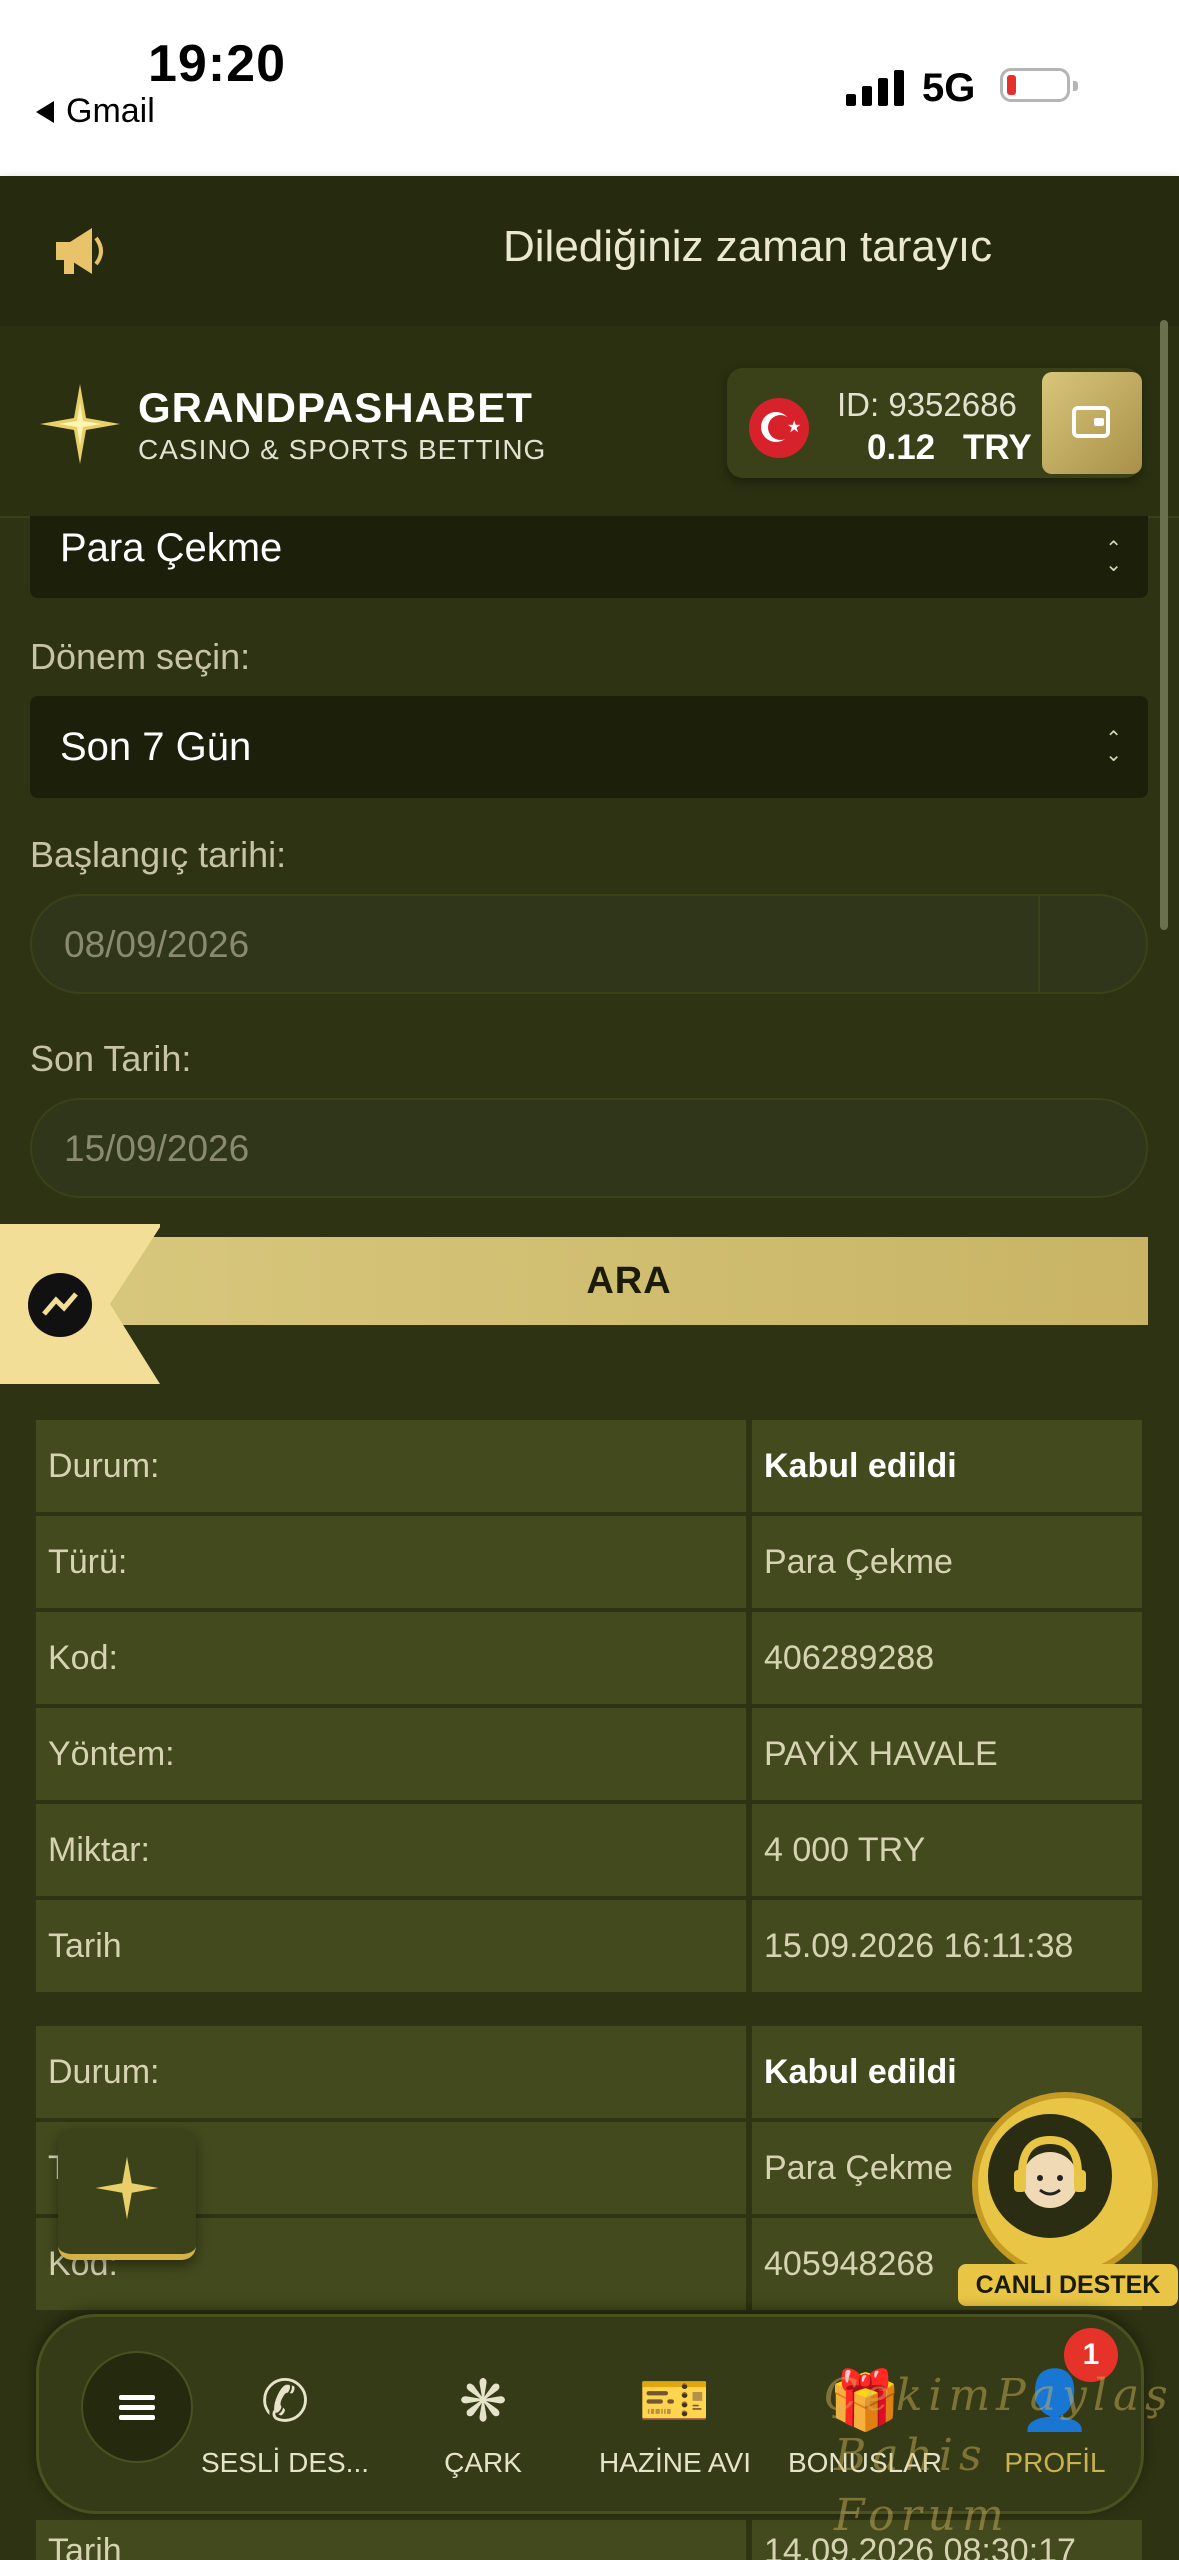  Describe the element at coordinates (779, 428) in the screenshot. I see `turkey-flag-icon: ★` at that location.